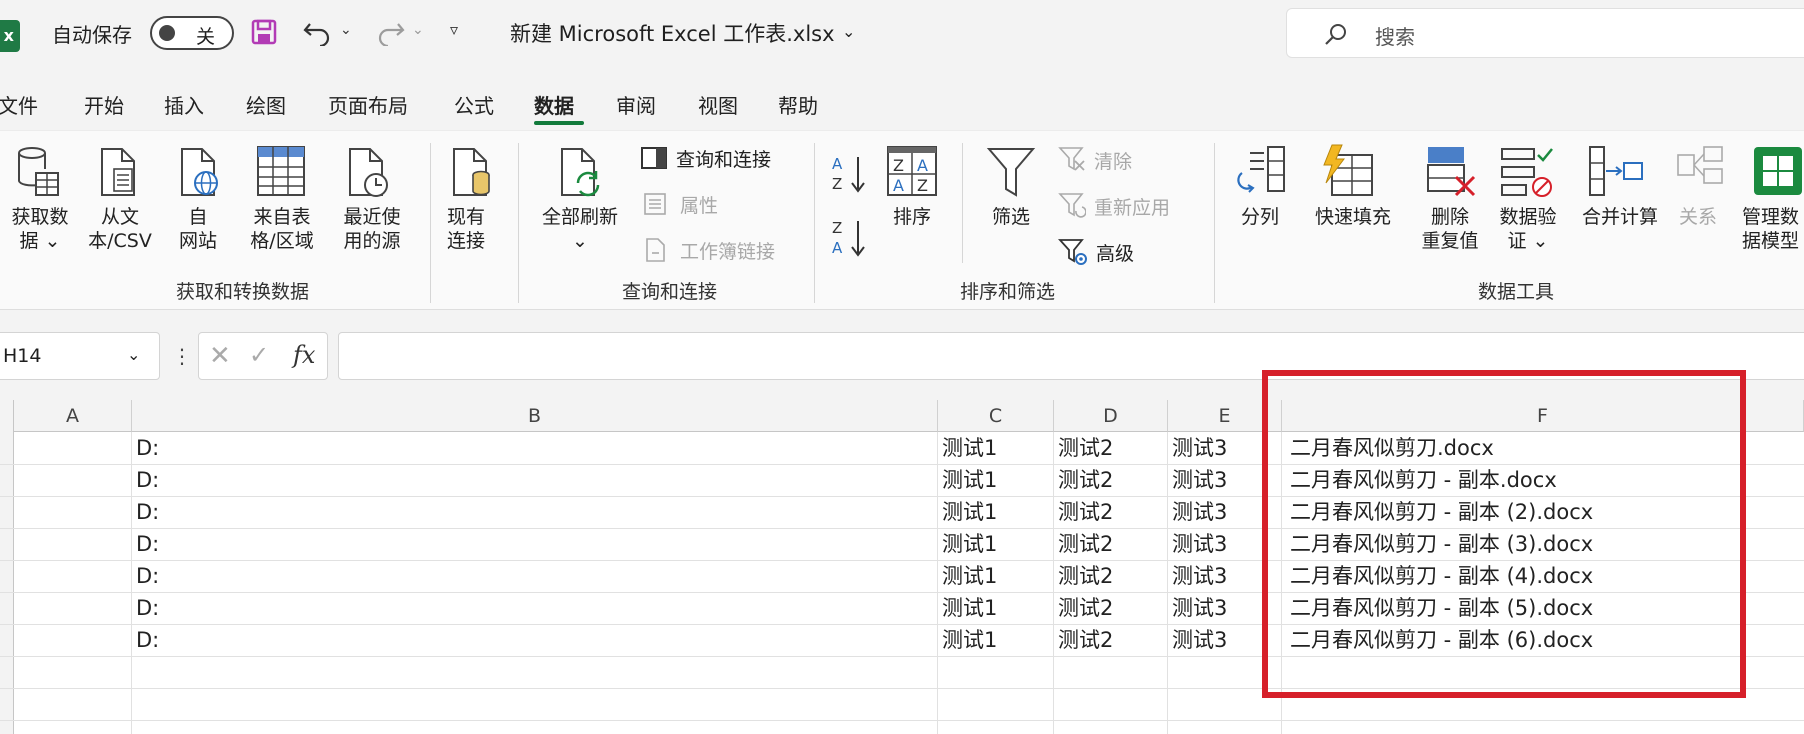  Describe the element at coordinates (1545, 33) in the screenshot. I see `search-box: 搜索` at that location.